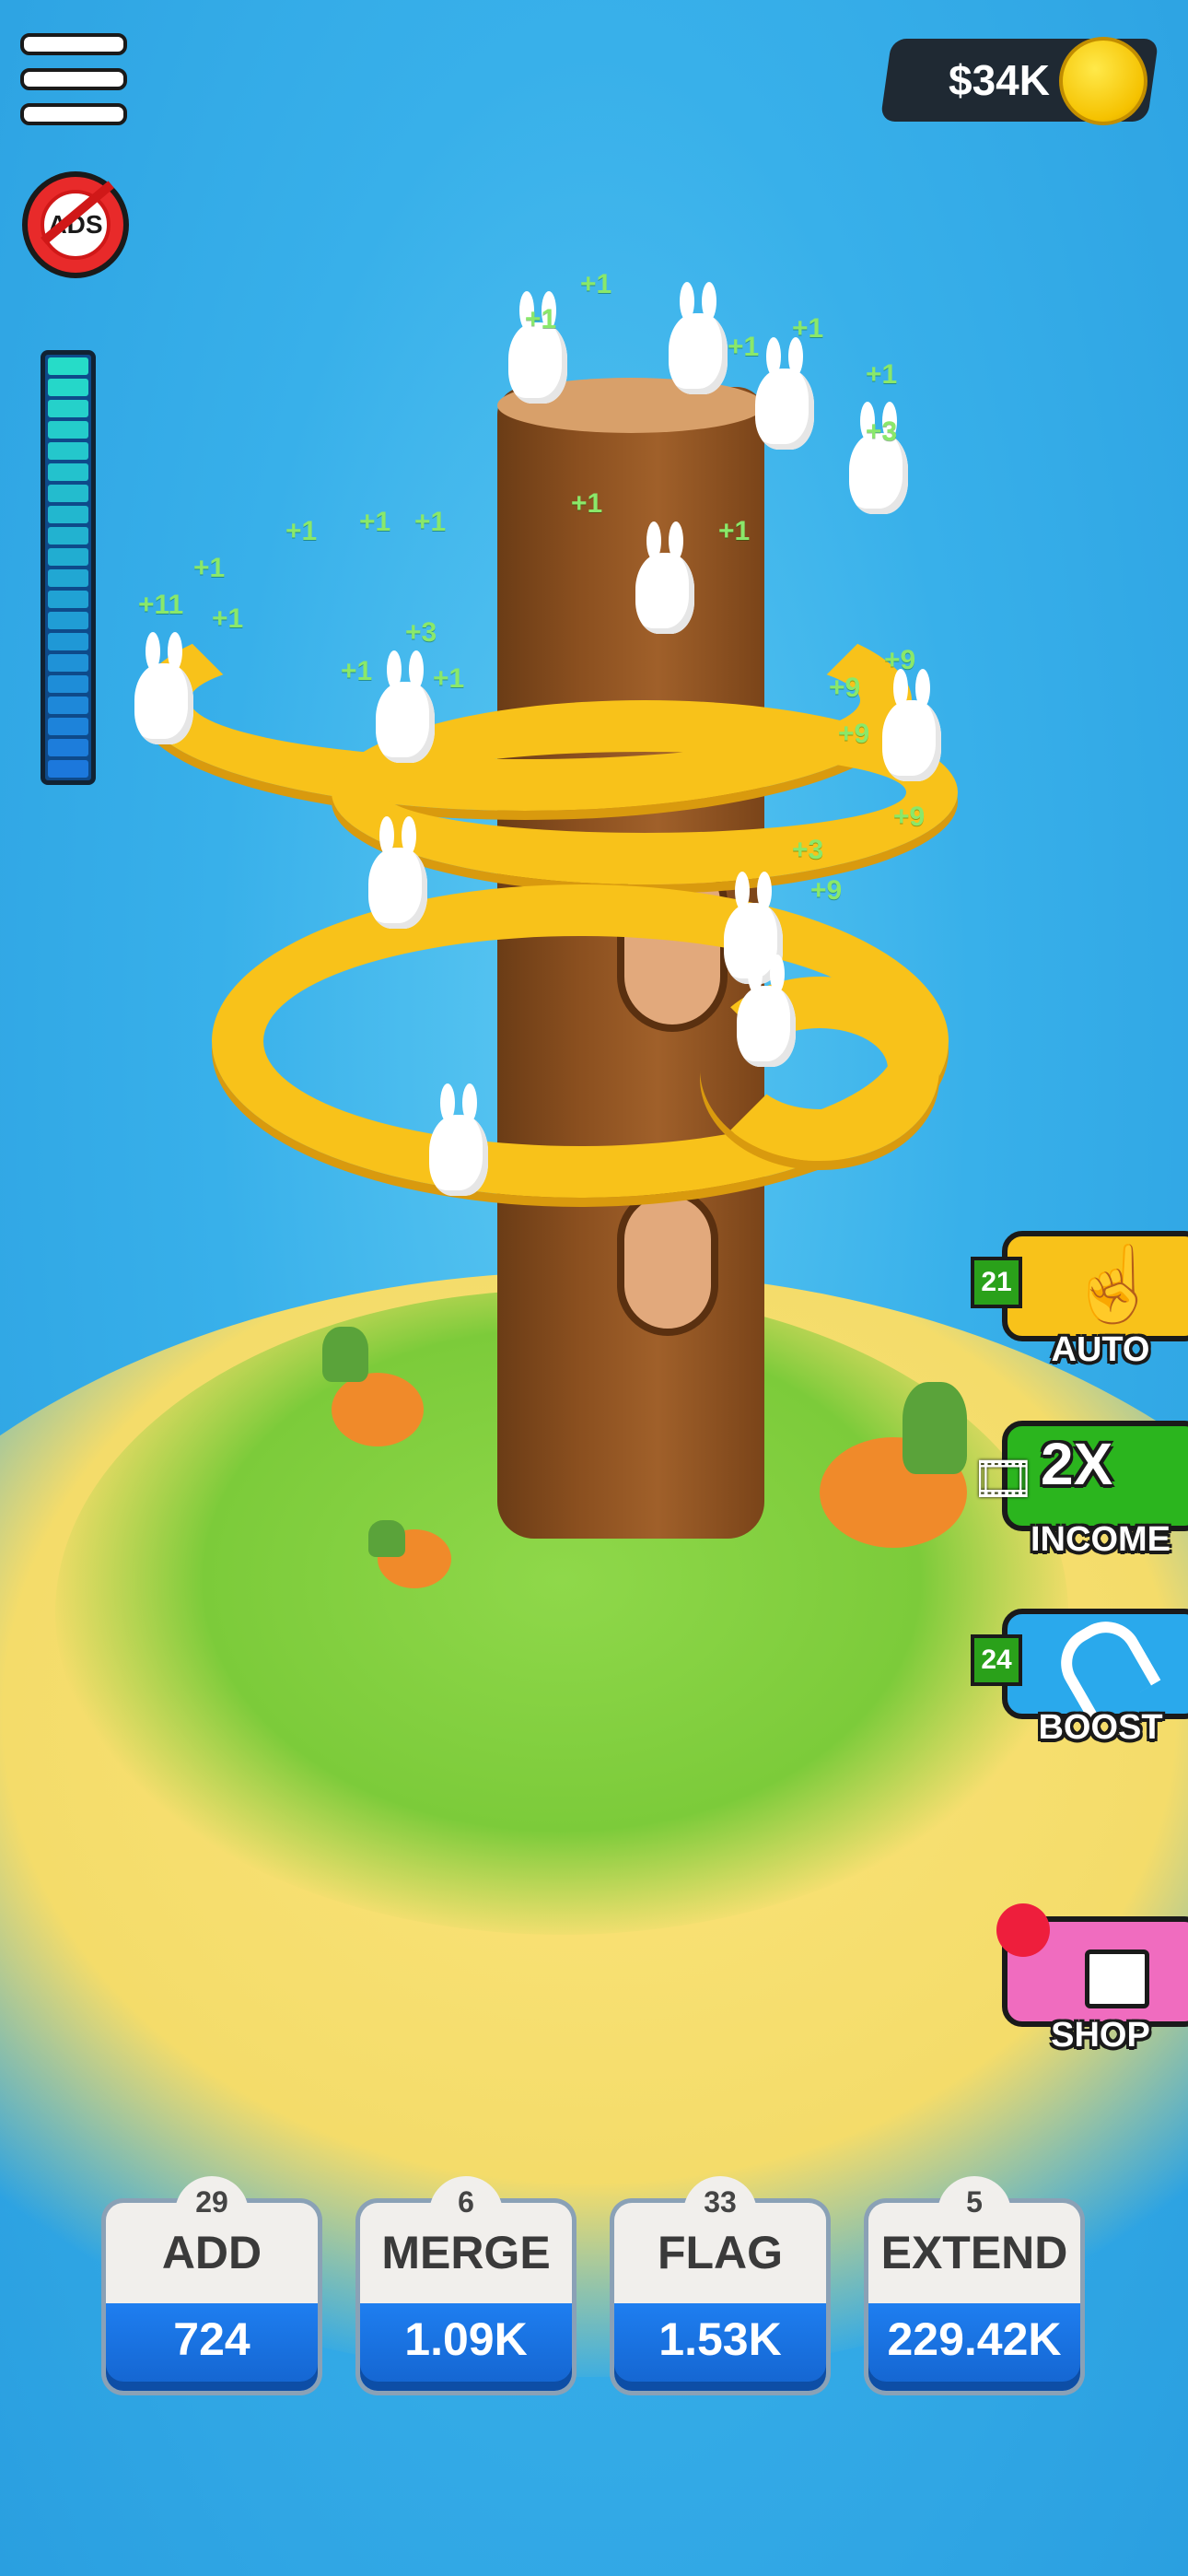 The width and height of the screenshot is (1188, 2576). Describe the element at coordinates (1100, 1349) in the screenshot. I see `auto-label: AUTO` at that location.